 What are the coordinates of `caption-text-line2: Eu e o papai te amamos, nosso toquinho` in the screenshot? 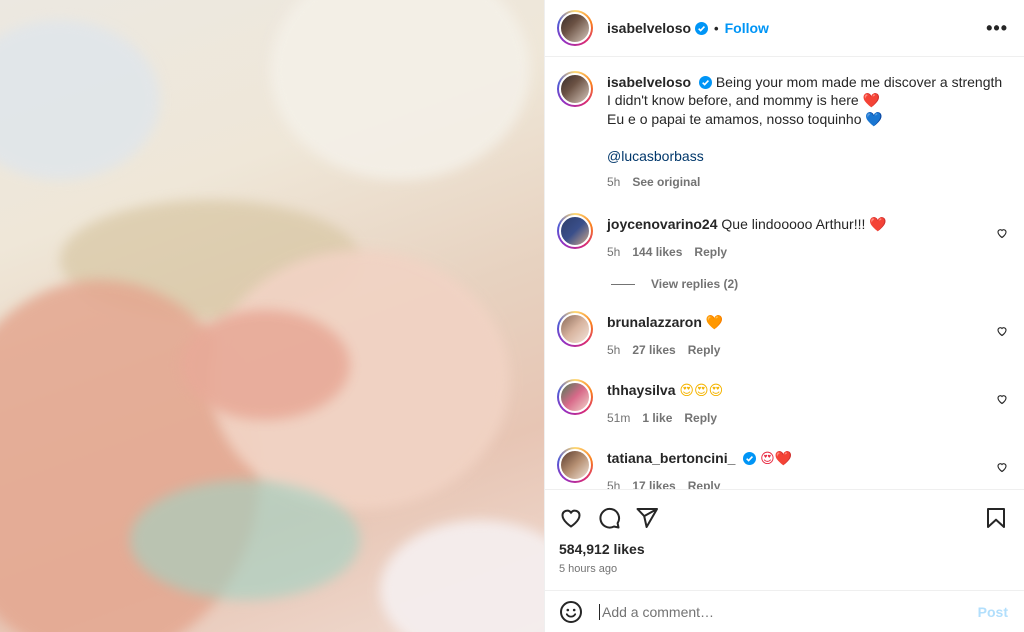 It's located at (734, 119).